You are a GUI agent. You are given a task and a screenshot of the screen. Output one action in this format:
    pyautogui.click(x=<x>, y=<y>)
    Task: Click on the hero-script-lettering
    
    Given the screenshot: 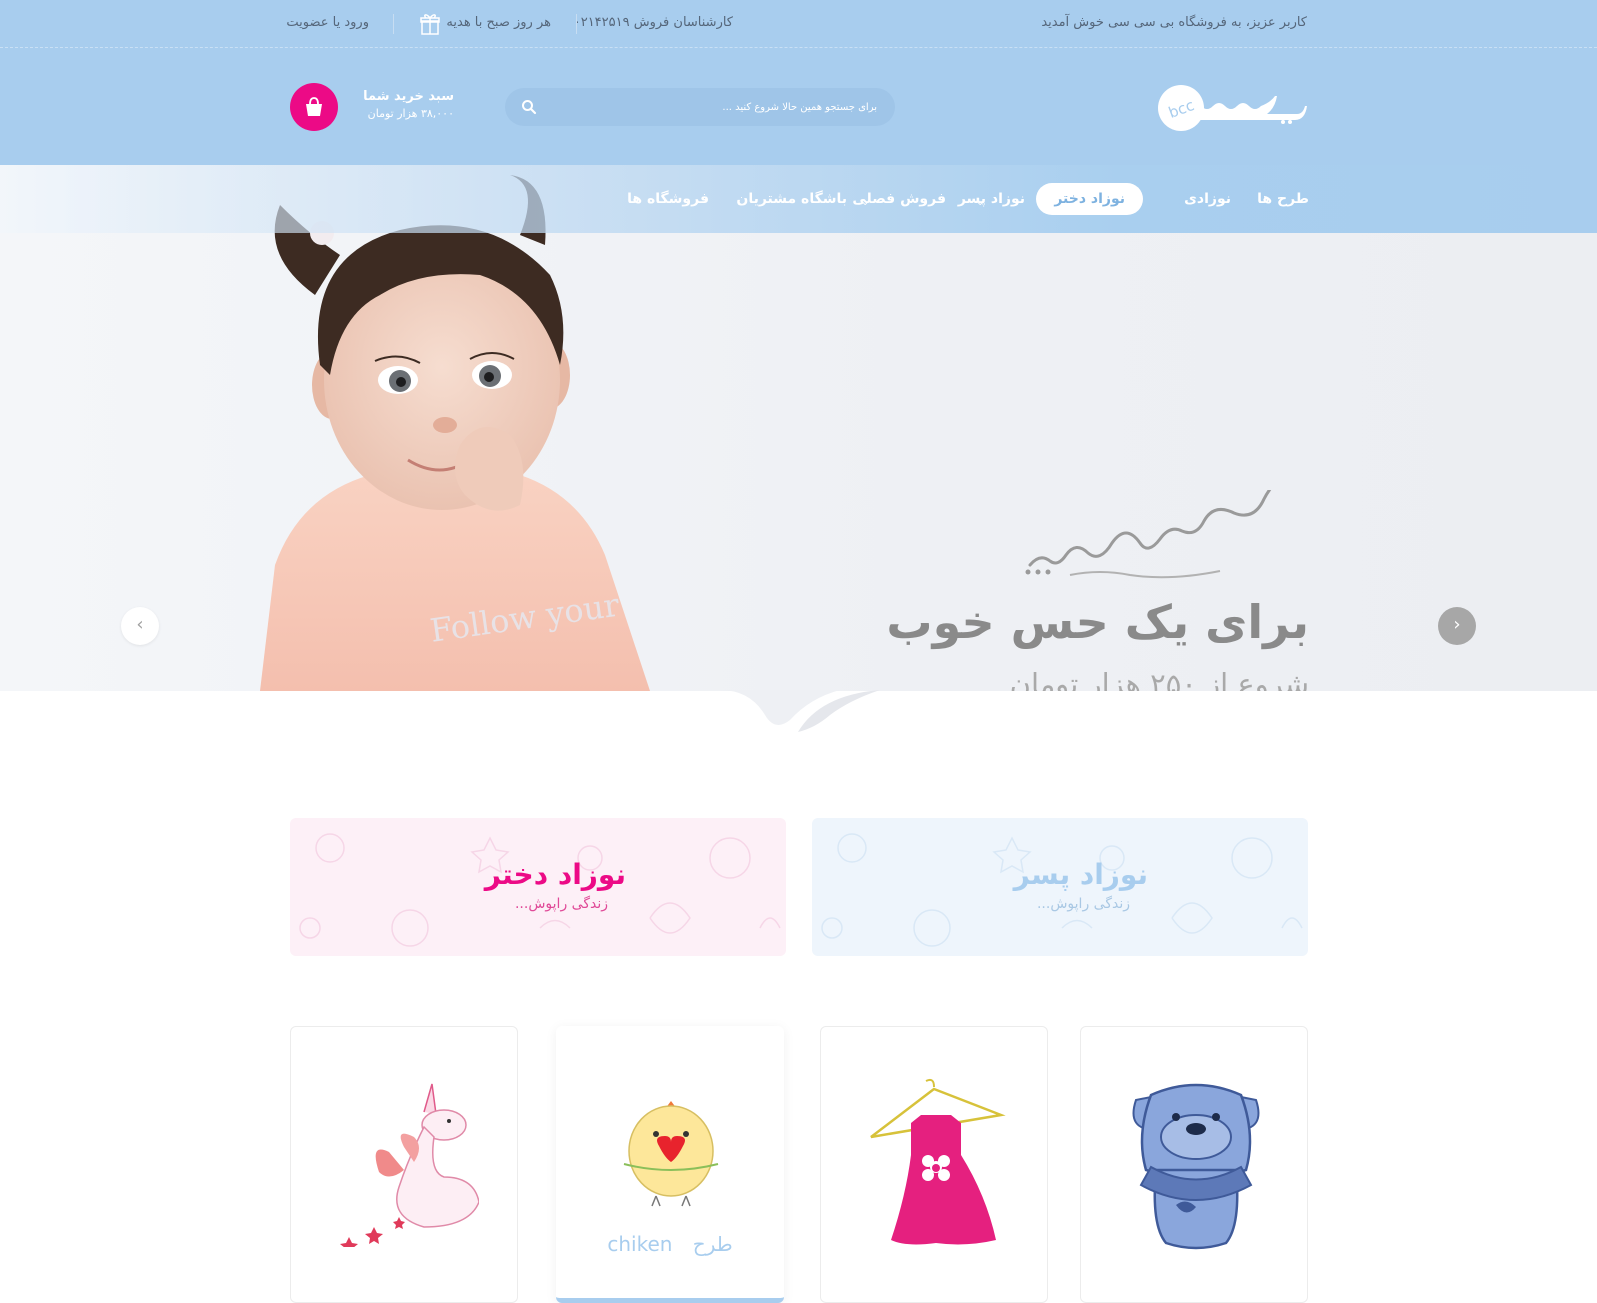 What is the action you would take?
    pyautogui.click(x=1148, y=534)
    